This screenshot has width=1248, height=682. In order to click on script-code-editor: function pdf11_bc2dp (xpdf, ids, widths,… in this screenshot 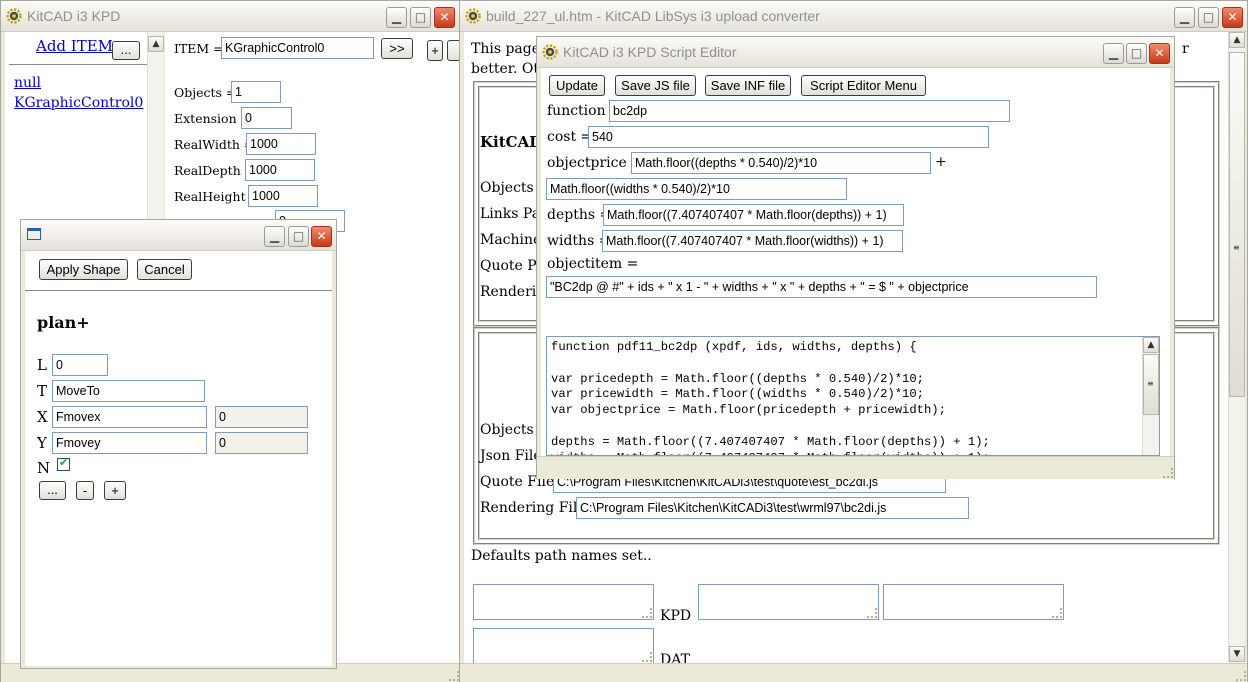, I will do `click(853, 396)`.